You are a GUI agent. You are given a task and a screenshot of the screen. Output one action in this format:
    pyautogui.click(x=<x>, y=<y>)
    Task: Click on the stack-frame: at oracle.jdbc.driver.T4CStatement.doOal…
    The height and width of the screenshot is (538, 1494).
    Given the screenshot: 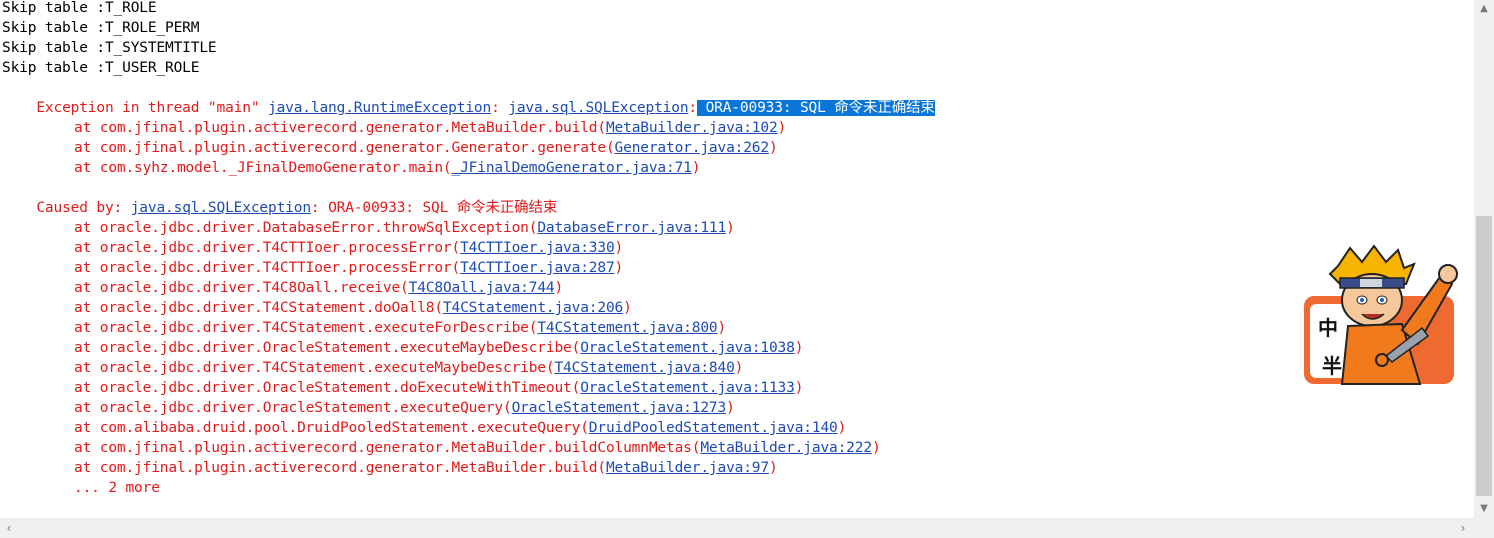 What is the action you would take?
    pyautogui.click(x=317, y=308)
    